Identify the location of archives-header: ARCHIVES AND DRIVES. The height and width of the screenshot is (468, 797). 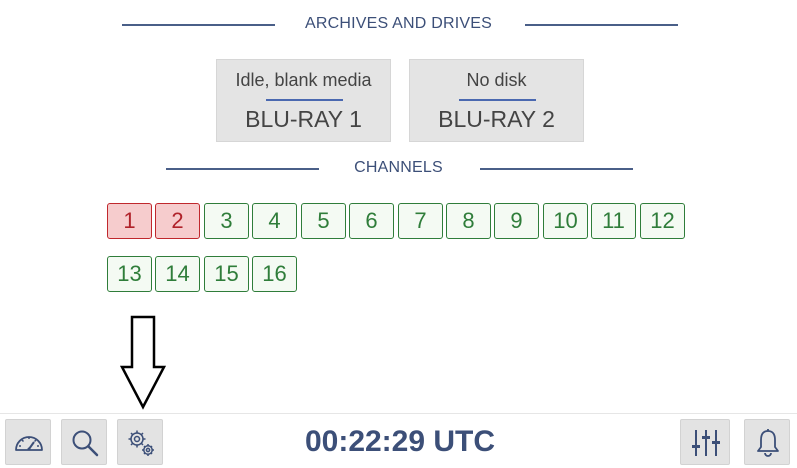
(398, 25).